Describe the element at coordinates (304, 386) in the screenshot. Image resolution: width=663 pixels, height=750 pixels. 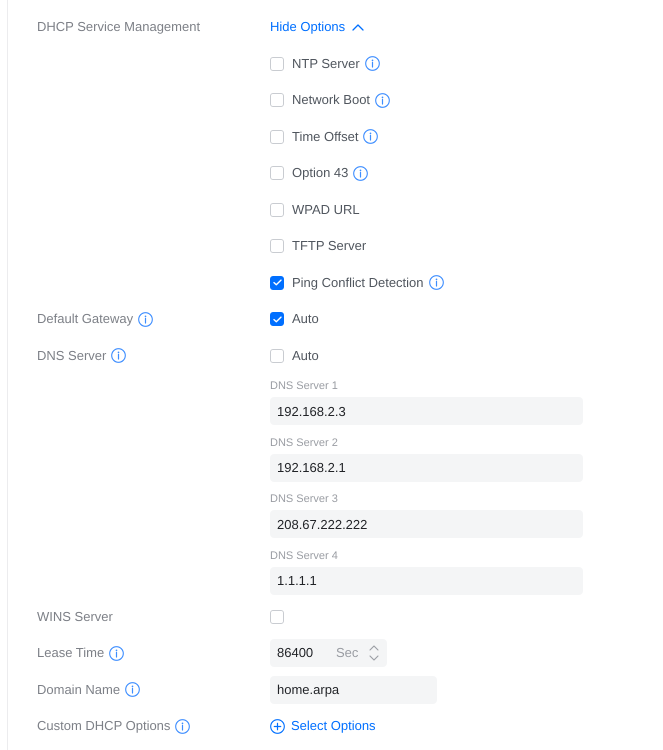
I see `input-label: DNS Server 1` at that location.